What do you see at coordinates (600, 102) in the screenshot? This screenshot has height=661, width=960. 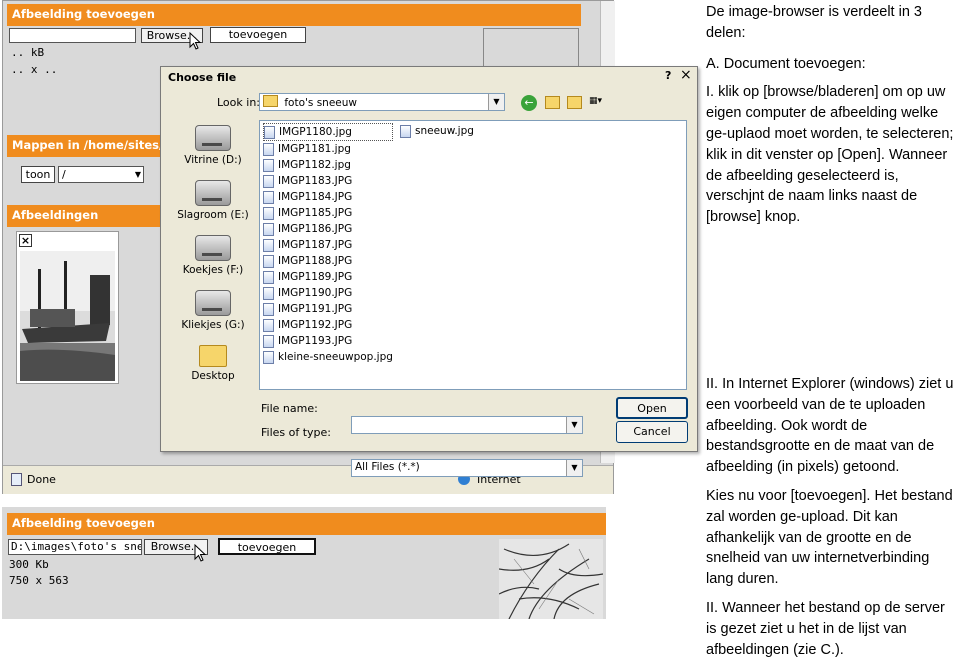 I see `view-menu-icon: ▦▾` at bounding box center [600, 102].